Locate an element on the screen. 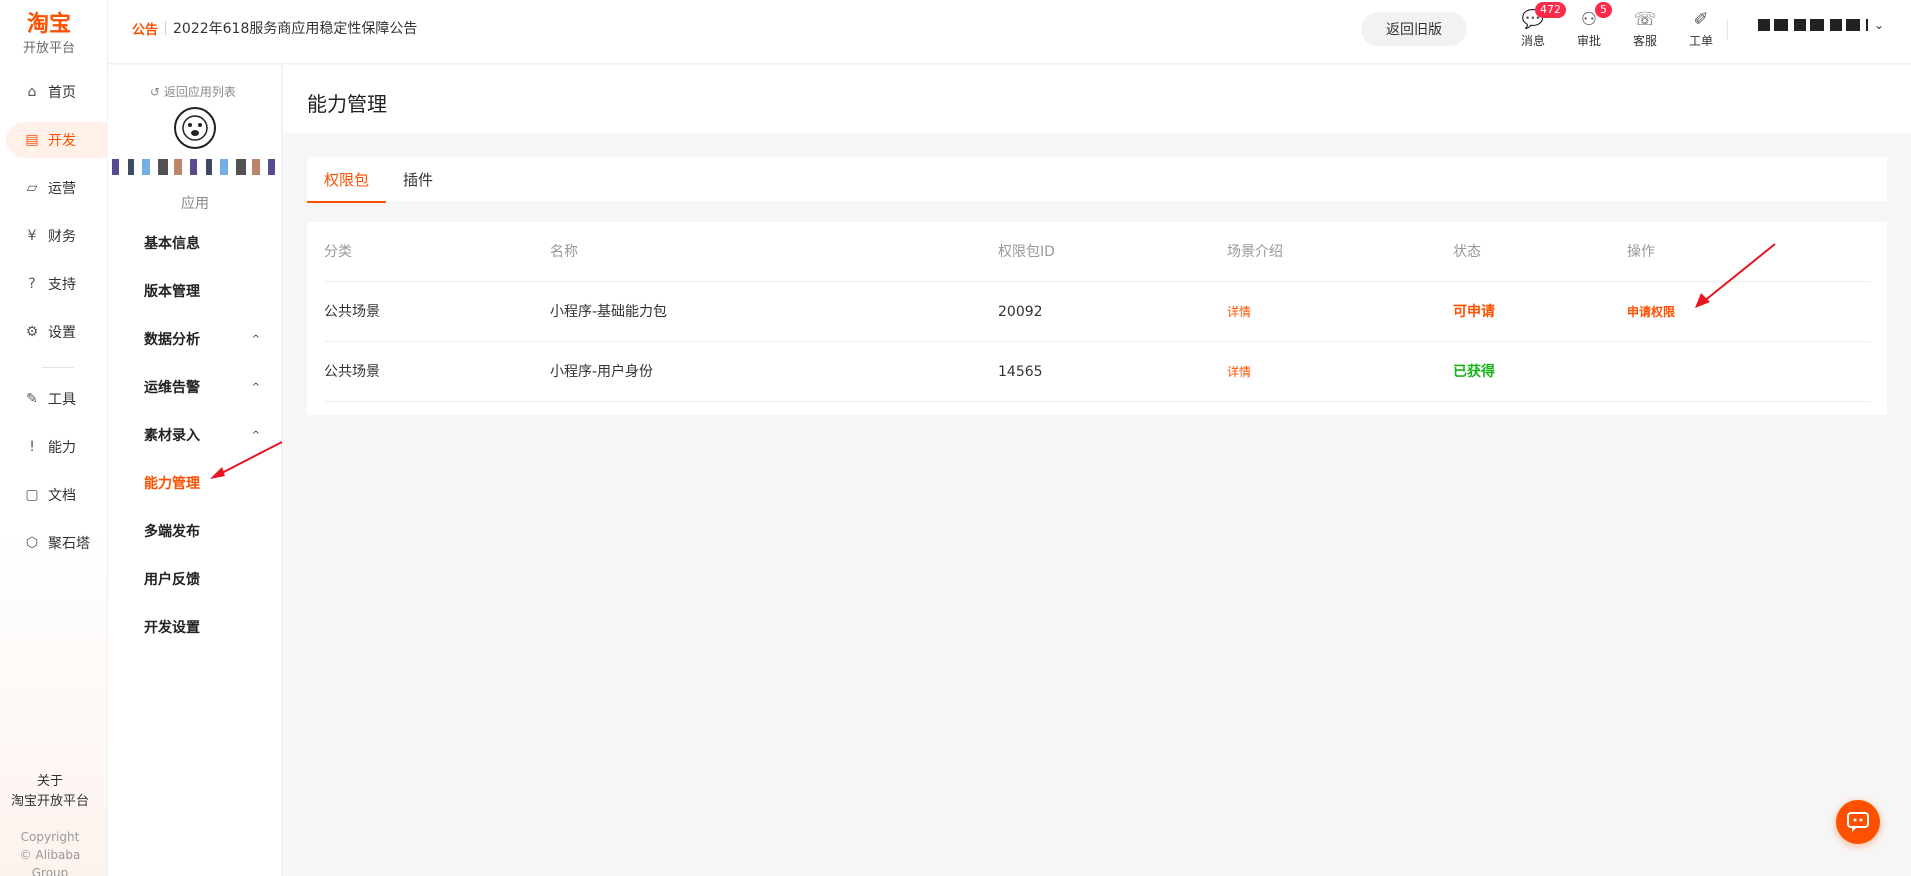 This screenshot has height=876, width=1911. tool-label: 工单 is located at coordinates (1700, 41).